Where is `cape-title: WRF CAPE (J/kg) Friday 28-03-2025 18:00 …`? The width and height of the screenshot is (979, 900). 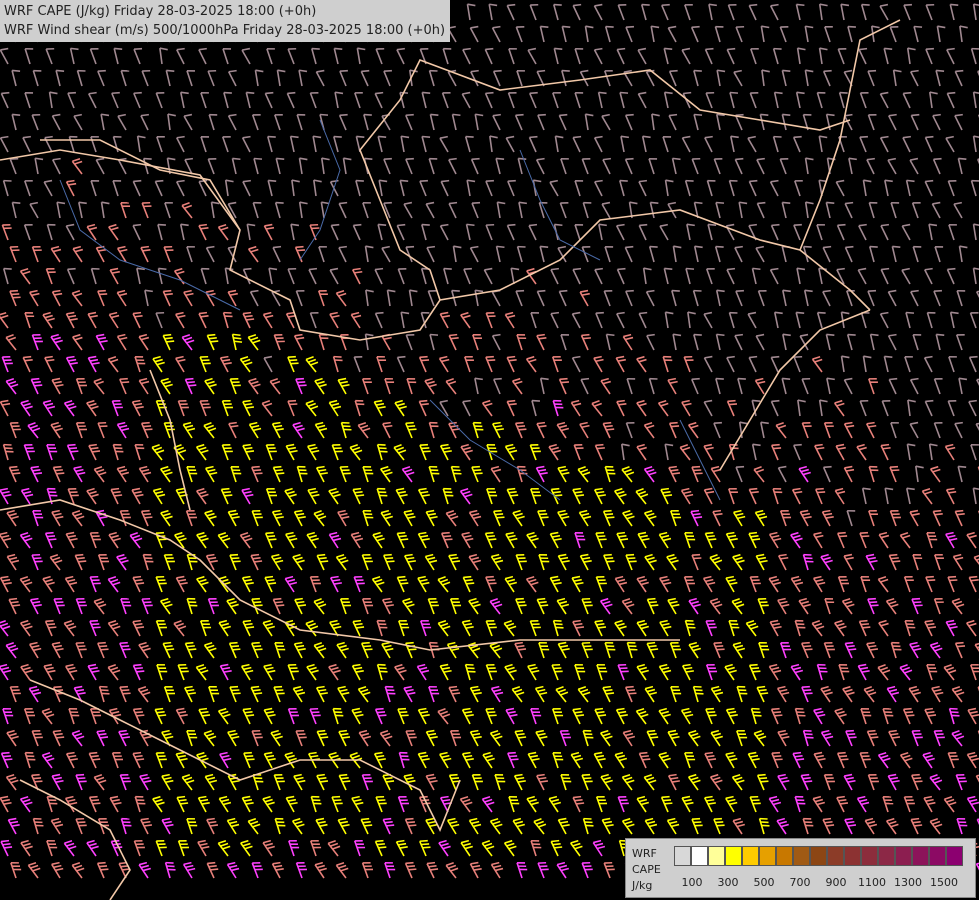 cape-title: WRF CAPE (J/kg) Friday 28-03-2025 18:00 … is located at coordinates (160, 11).